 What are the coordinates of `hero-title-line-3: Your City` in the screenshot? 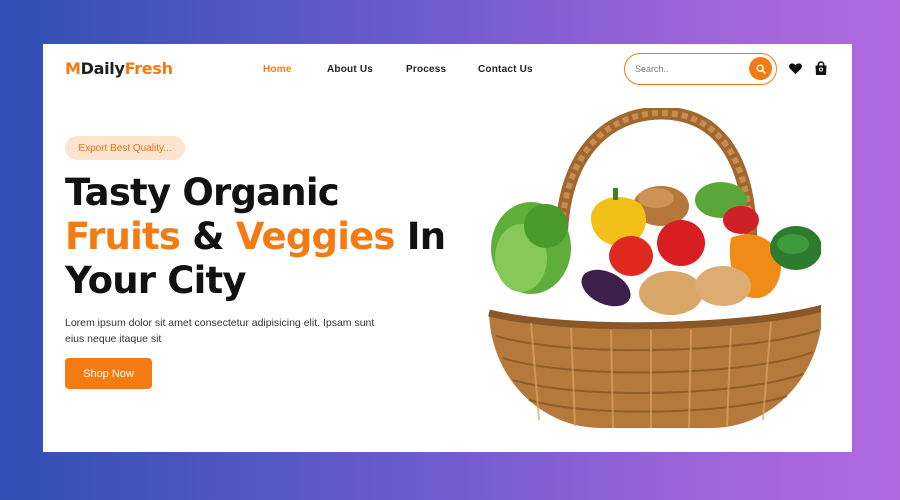 It's located at (156, 280).